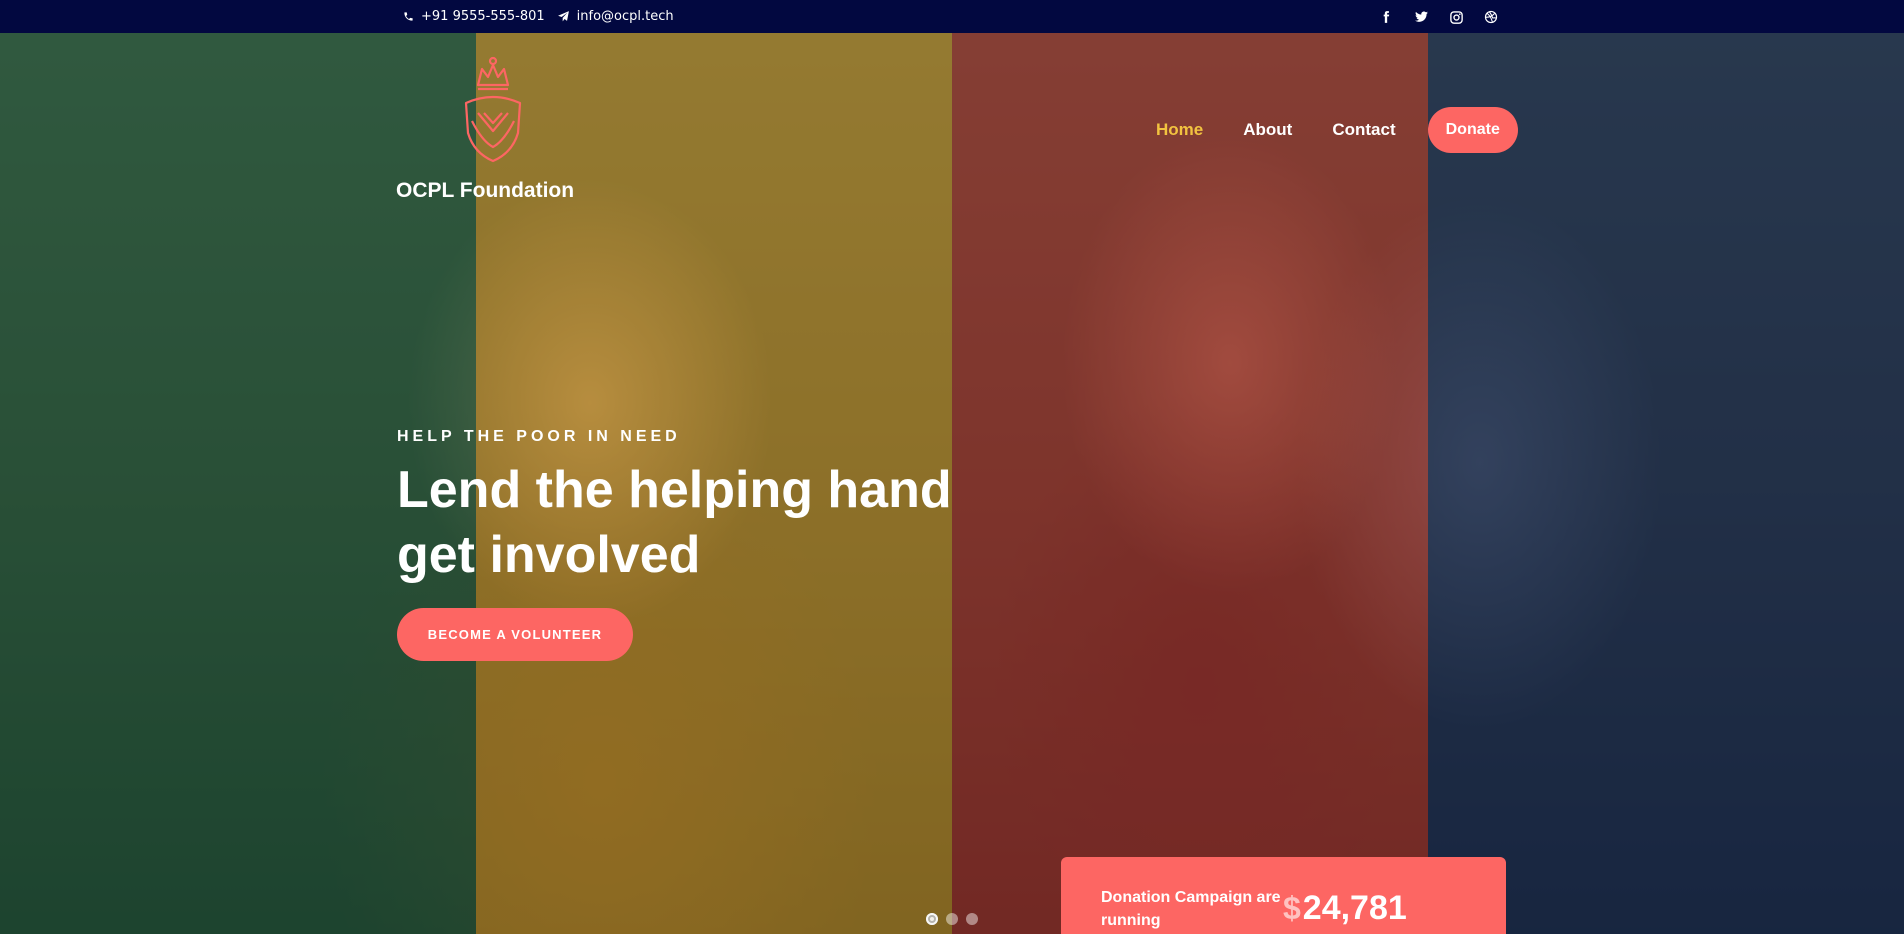 The height and width of the screenshot is (934, 1904). I want to click on donation-amount-value: 24,781, so click(1354, 908).